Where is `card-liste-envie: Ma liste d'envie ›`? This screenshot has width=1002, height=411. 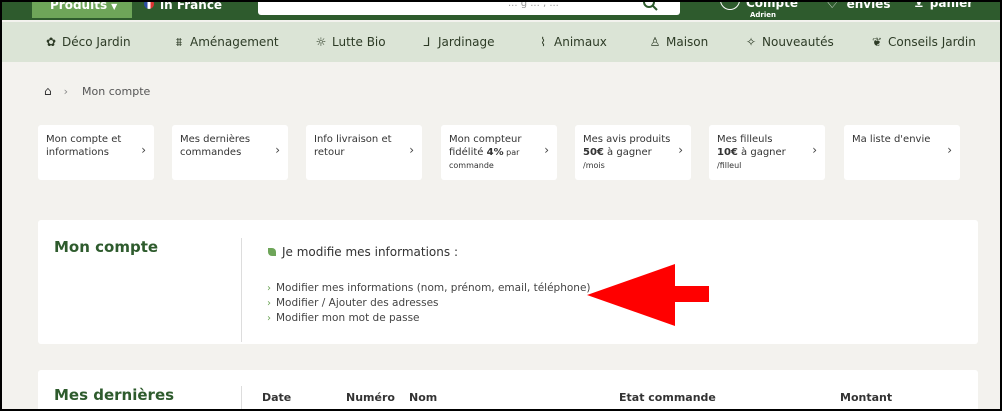
card-liste-envie: Ma liste d'envie › is located at coordinates (902, 152).